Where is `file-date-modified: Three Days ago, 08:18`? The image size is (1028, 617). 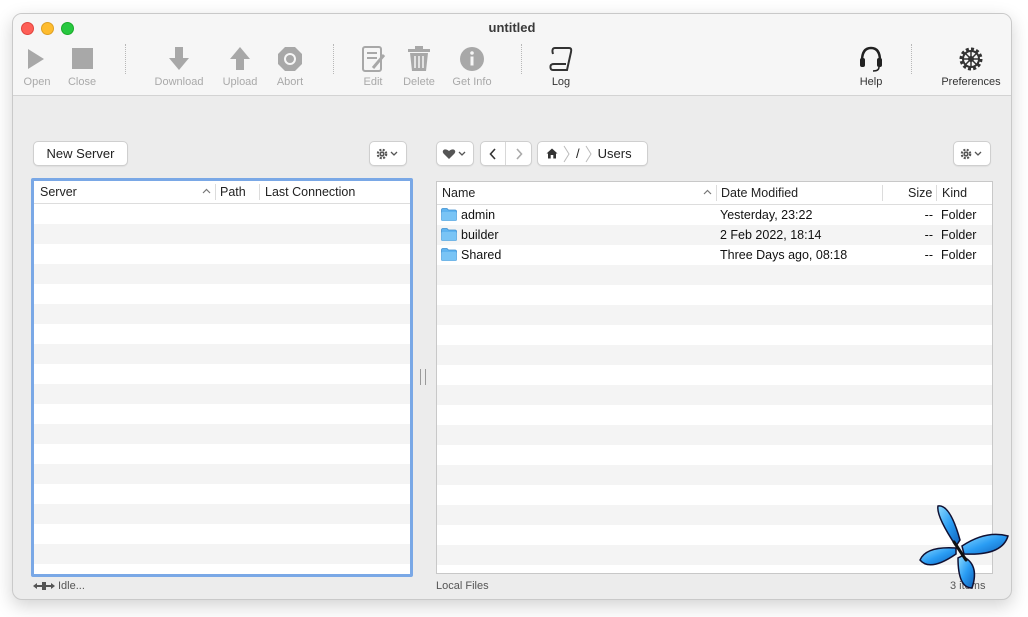 file-date-modified: Three Days ago, 08:18 is located at coordinates (784, 255).